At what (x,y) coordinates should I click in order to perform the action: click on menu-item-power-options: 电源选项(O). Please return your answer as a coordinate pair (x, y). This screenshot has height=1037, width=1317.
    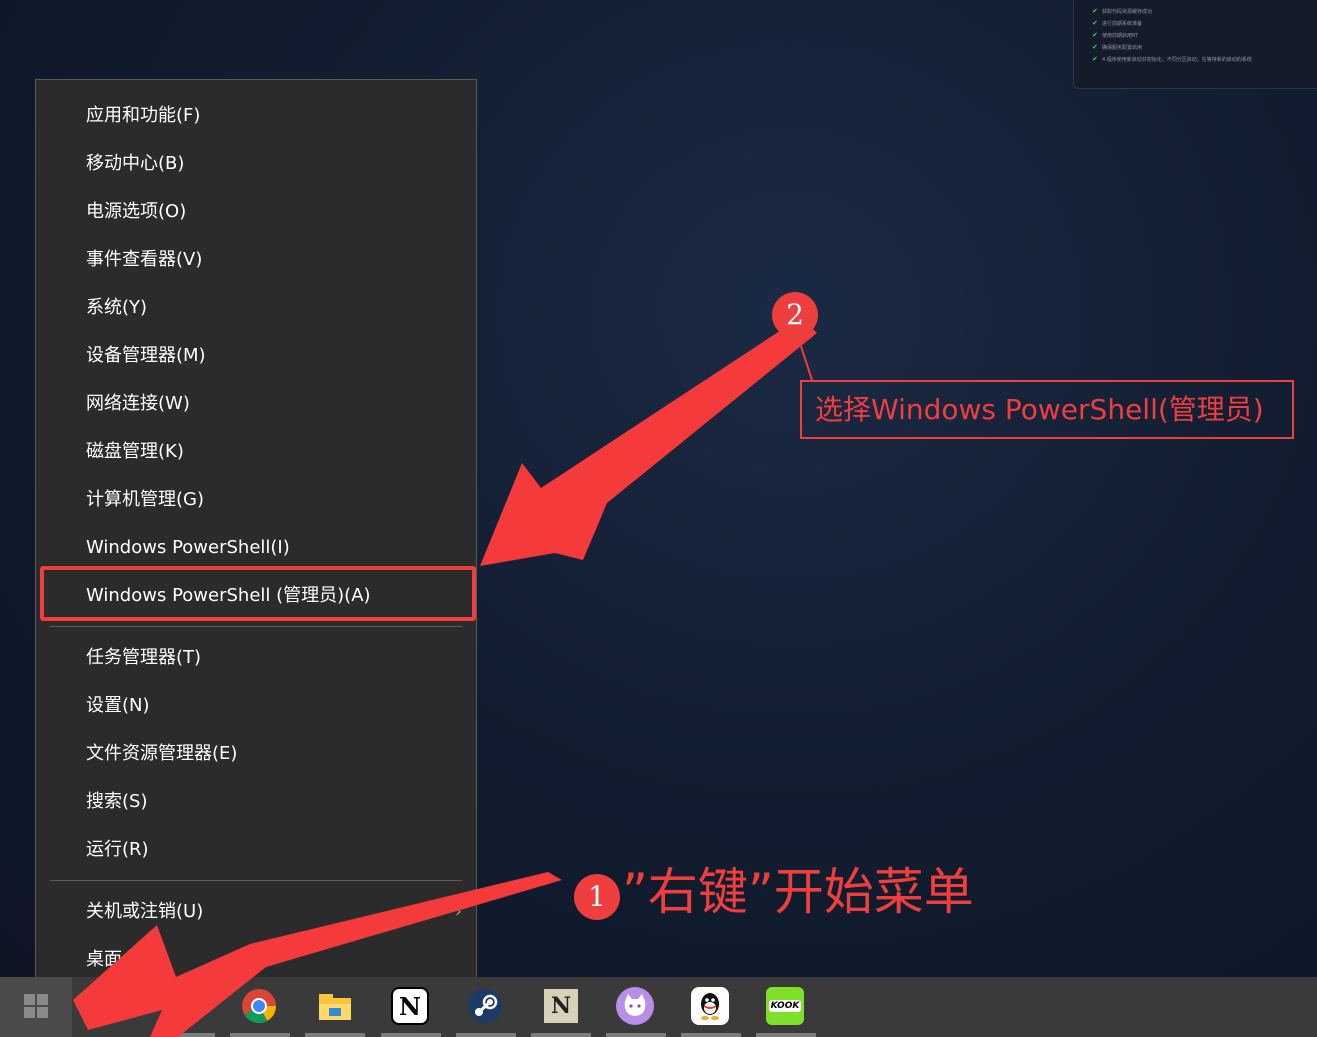
    Looking at the image, I should click on (256, 212).